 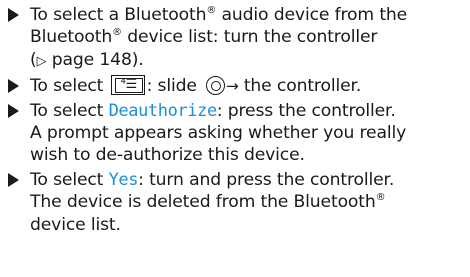 What do you see at coordinates (127, 85) in the screenshot?
I see `menu-button-icon: ⁴☰` at bounding box center [127, 85].